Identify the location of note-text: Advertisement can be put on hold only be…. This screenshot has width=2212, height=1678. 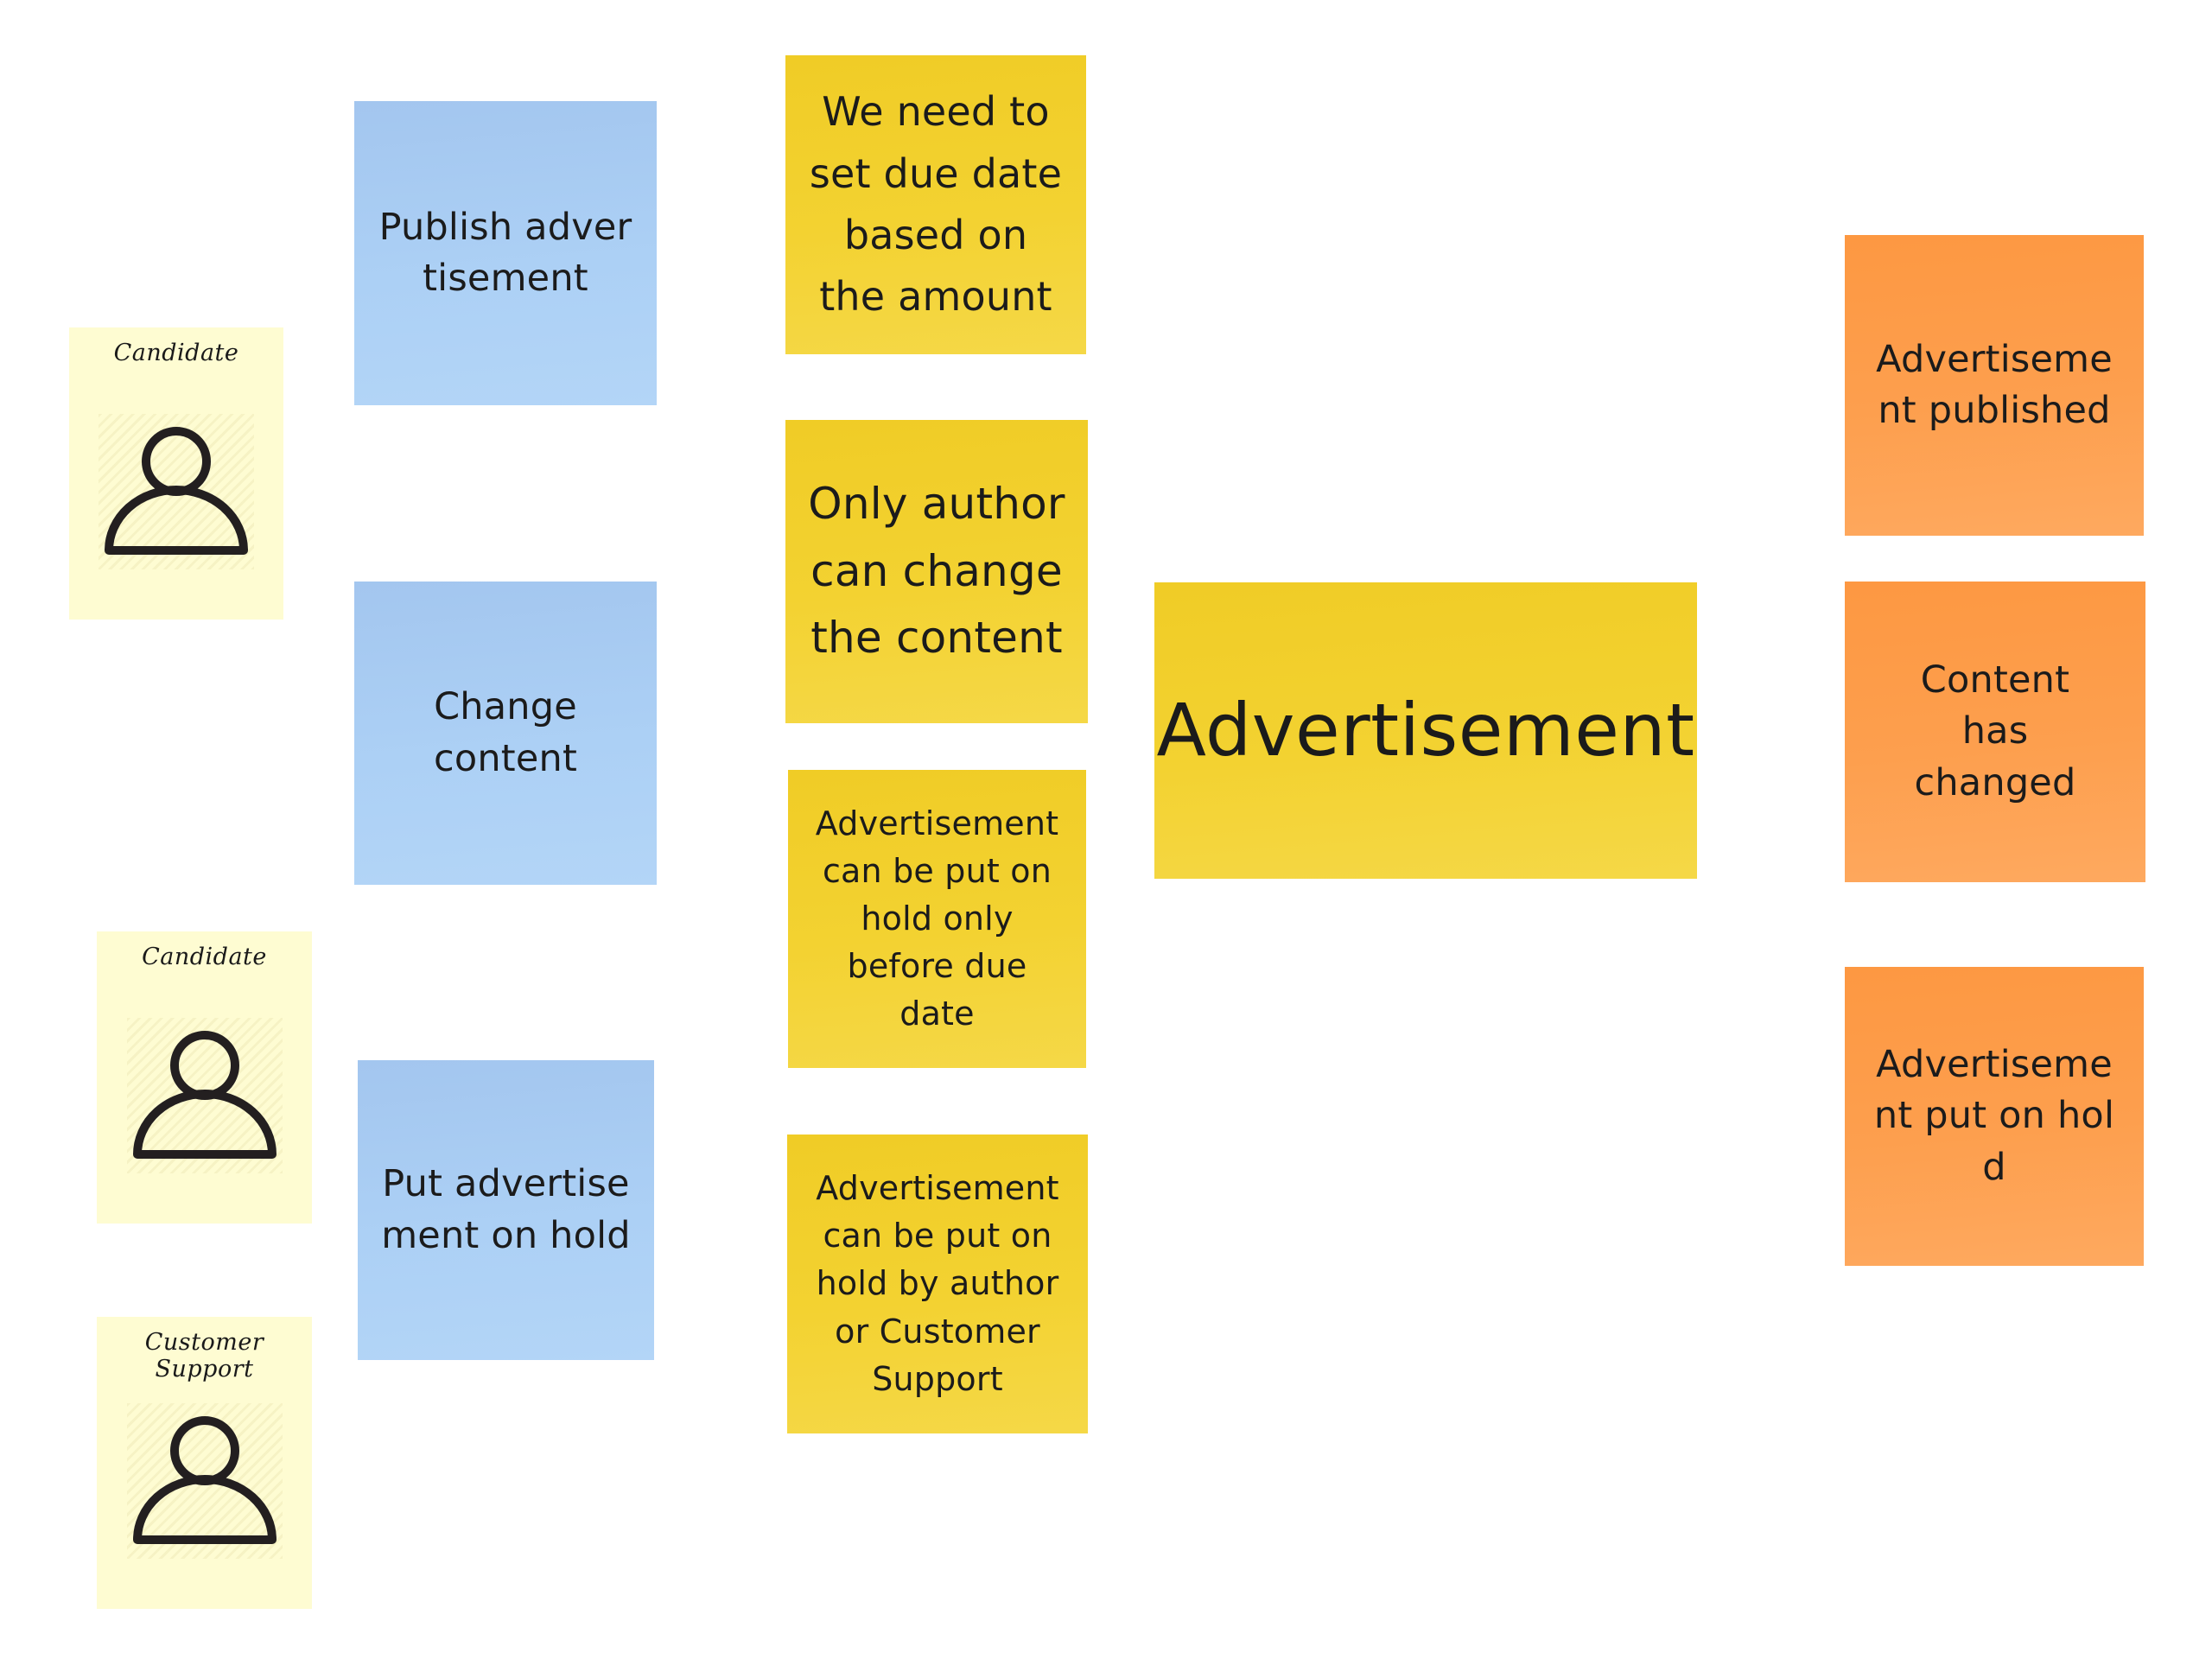
(937, 919).